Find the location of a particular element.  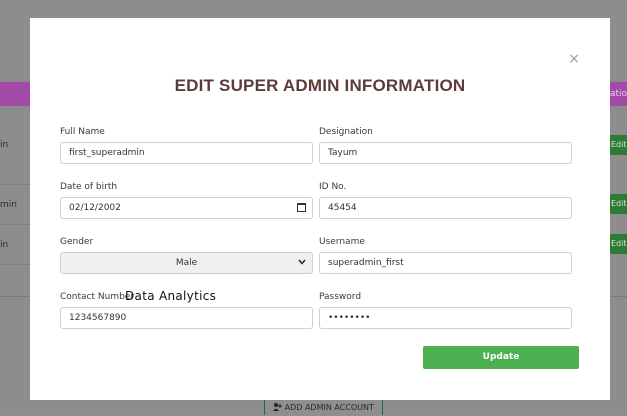

id-no-label: ID No. is located at coordinates (333, 187).